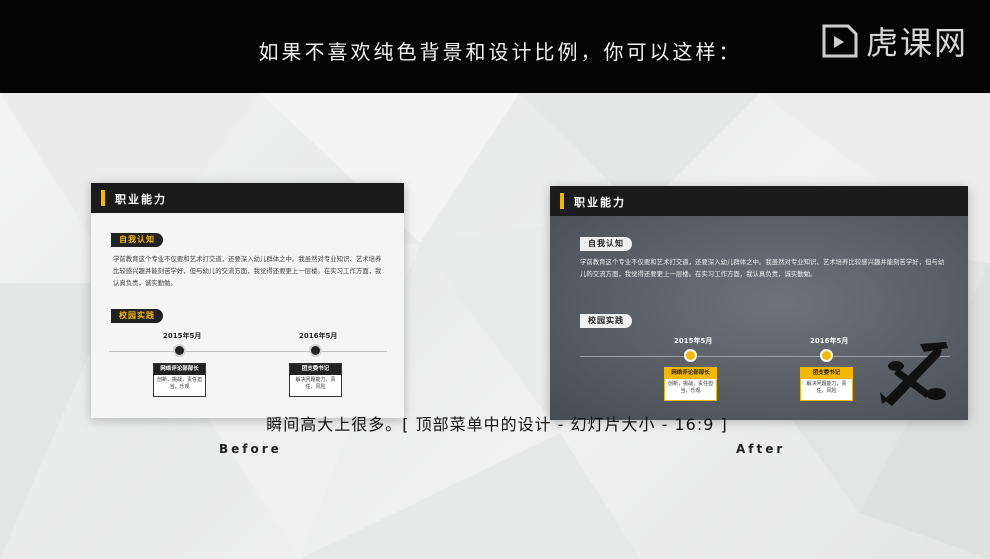  Describe the element at coordinates (248, 351) in the screenshot. I see `timeline-line` at that location.